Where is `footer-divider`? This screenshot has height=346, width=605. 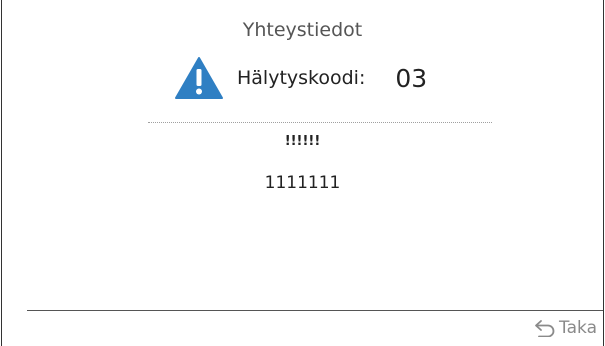 footer-divider is located at coordinates (315, 310).